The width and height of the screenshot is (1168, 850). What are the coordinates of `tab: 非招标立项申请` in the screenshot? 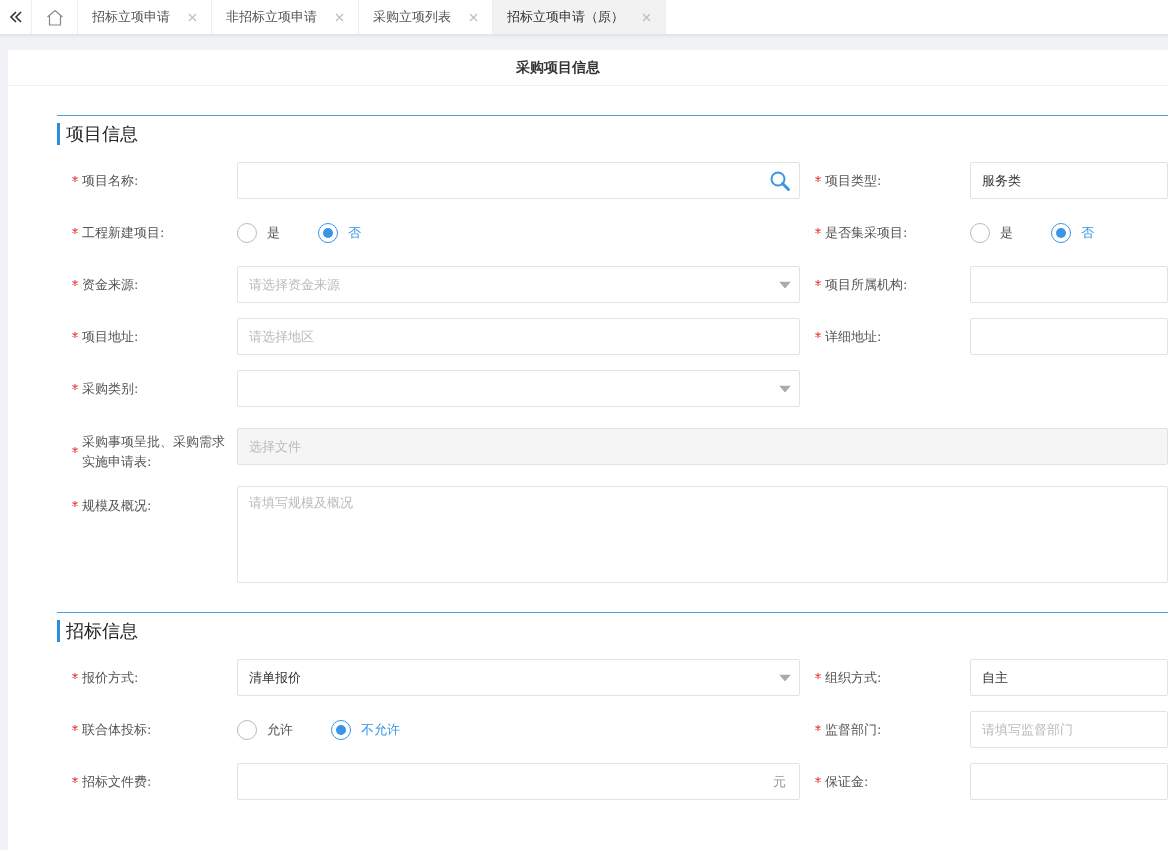 It's located at (285, 17).